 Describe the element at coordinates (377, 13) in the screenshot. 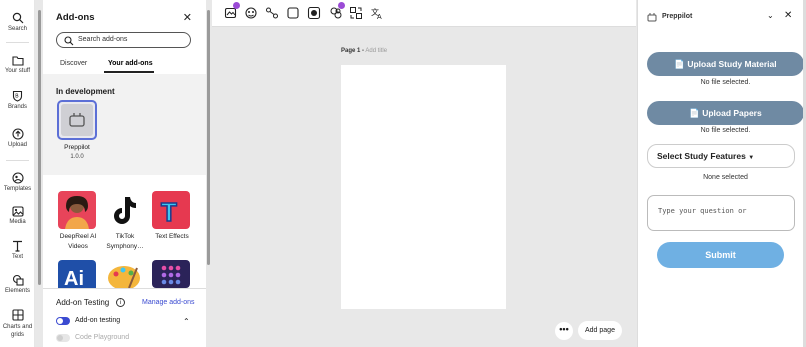

I see `translate-icon: 文A` at that location.